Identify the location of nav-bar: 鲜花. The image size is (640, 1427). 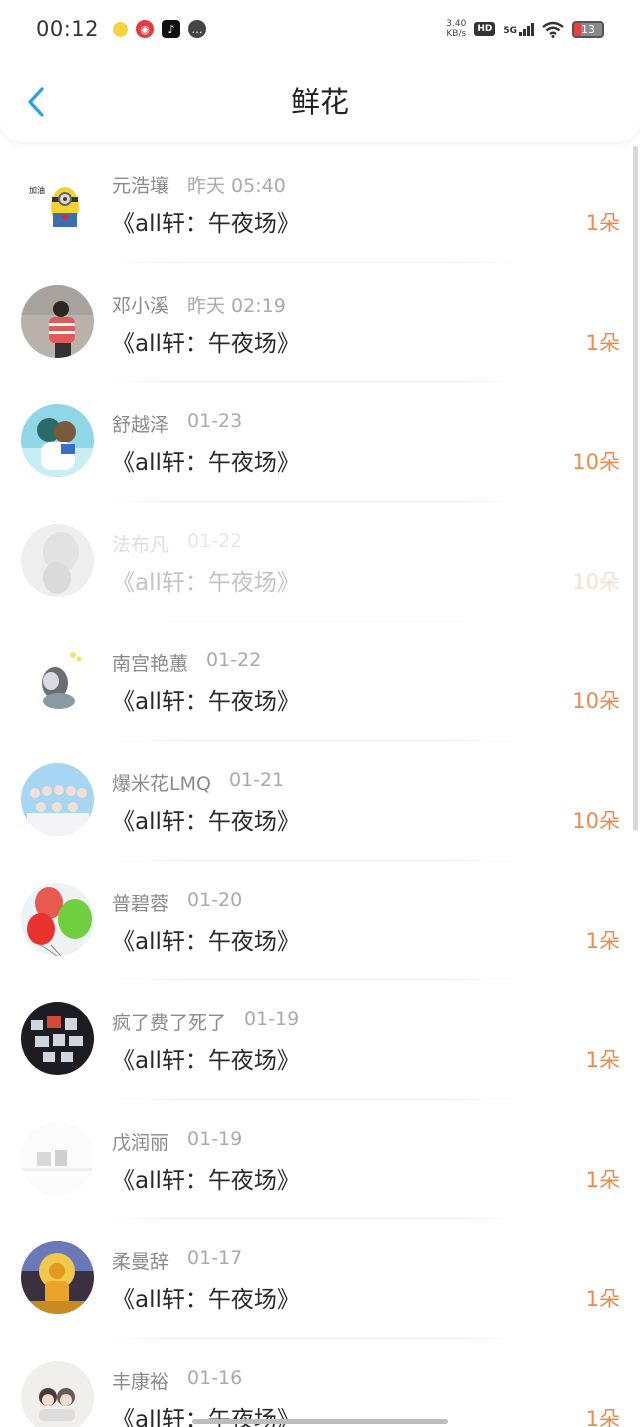
(320, 100).